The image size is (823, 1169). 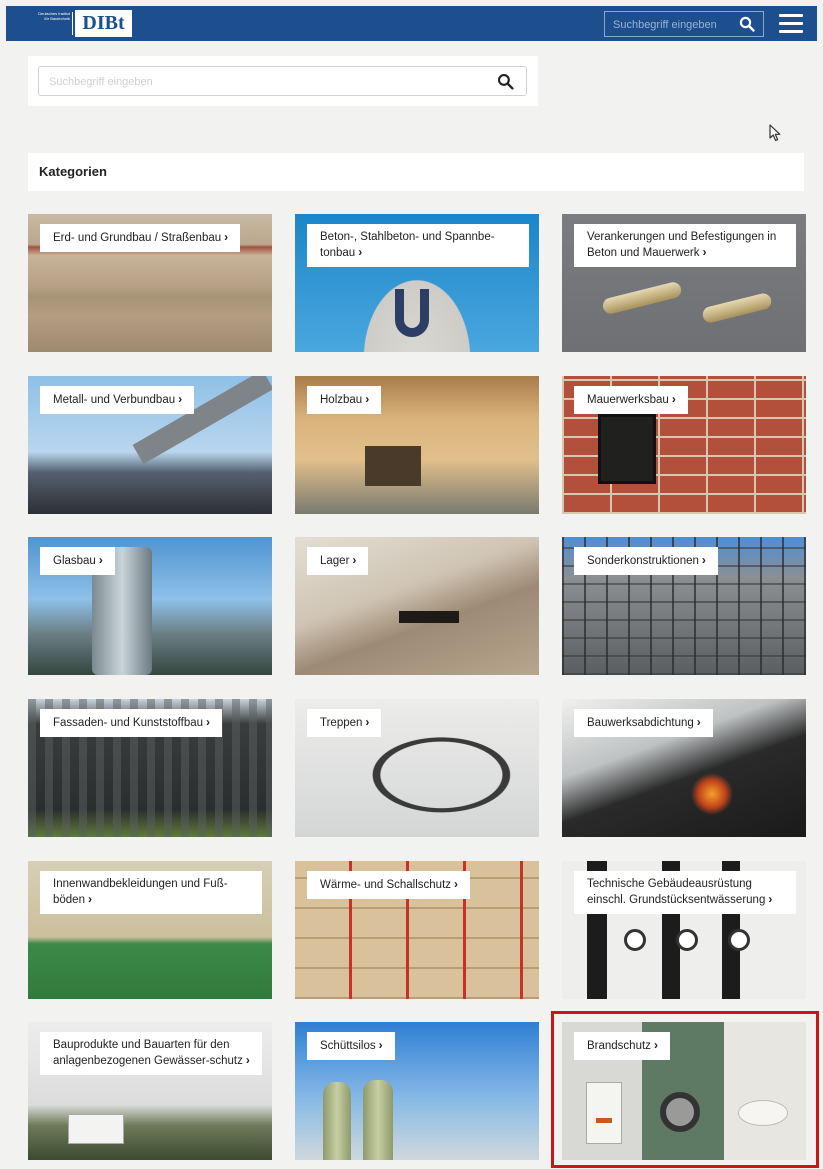 I want to click on category-tile: Brandschutz ›, so click(x=684, y=1091).